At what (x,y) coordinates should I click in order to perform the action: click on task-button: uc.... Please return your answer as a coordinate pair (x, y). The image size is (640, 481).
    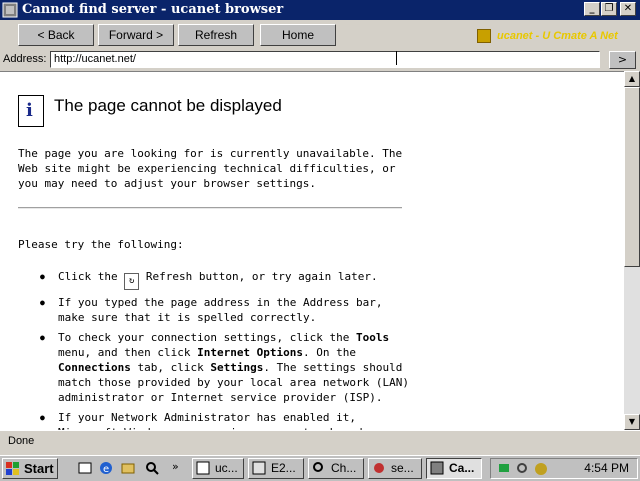
    Looking at the image, I should click on (218, 468).